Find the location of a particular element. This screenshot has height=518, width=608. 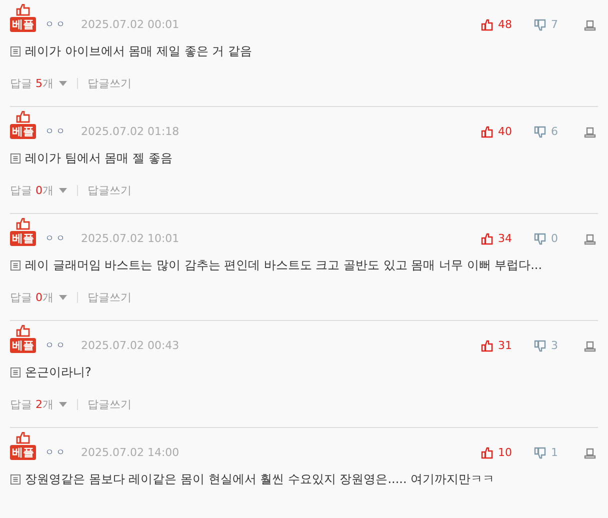

comment-date: 2025.07.02 01:18 is located at coordinates (130, 132).